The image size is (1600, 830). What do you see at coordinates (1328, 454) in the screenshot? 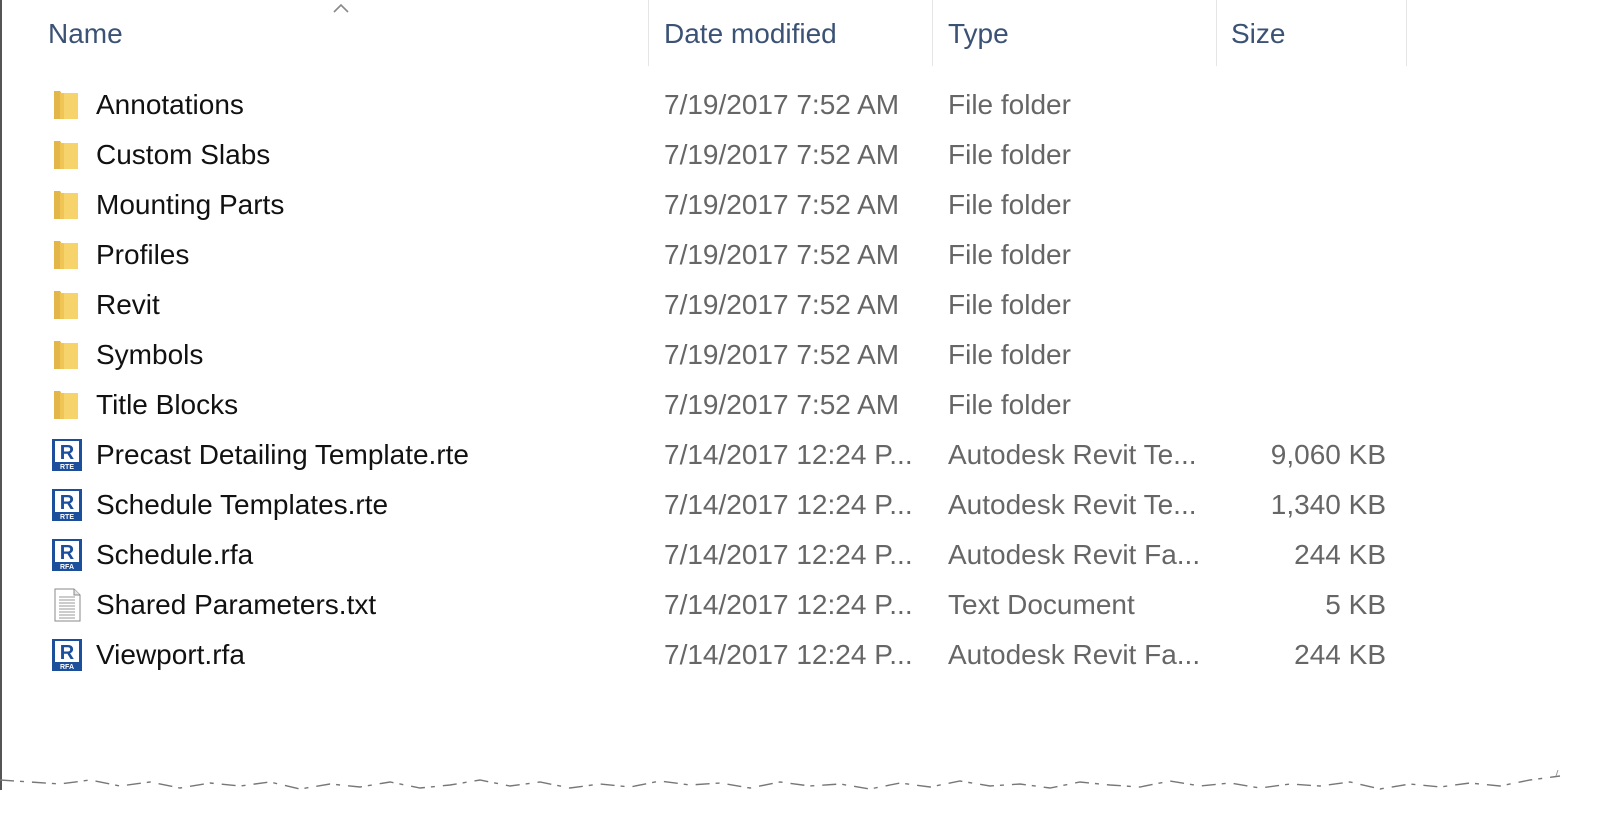
I see `file-size: 9,060 KB` at bounding box center [1328, 454].